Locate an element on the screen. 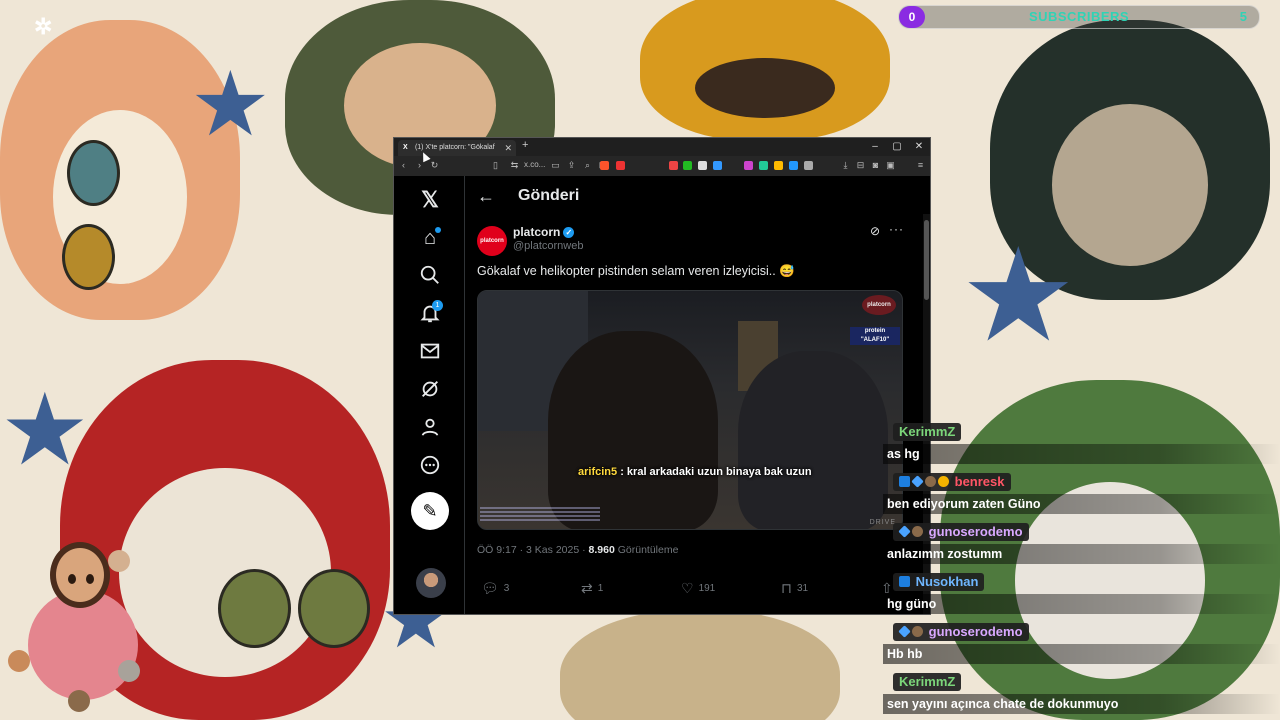 The height and width of the screenshot is (720, 1280). new-tab-button: + is located at coordinates (525, 145).